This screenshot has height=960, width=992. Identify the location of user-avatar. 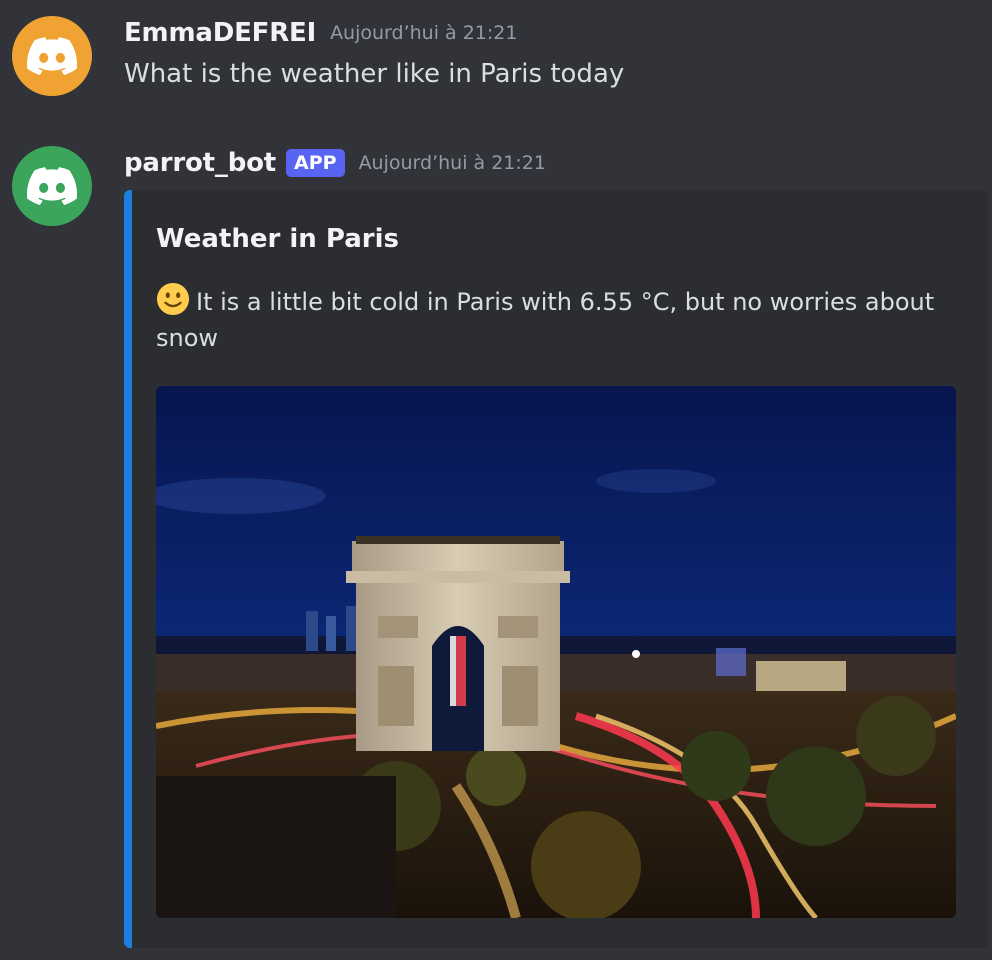
(52, 56).